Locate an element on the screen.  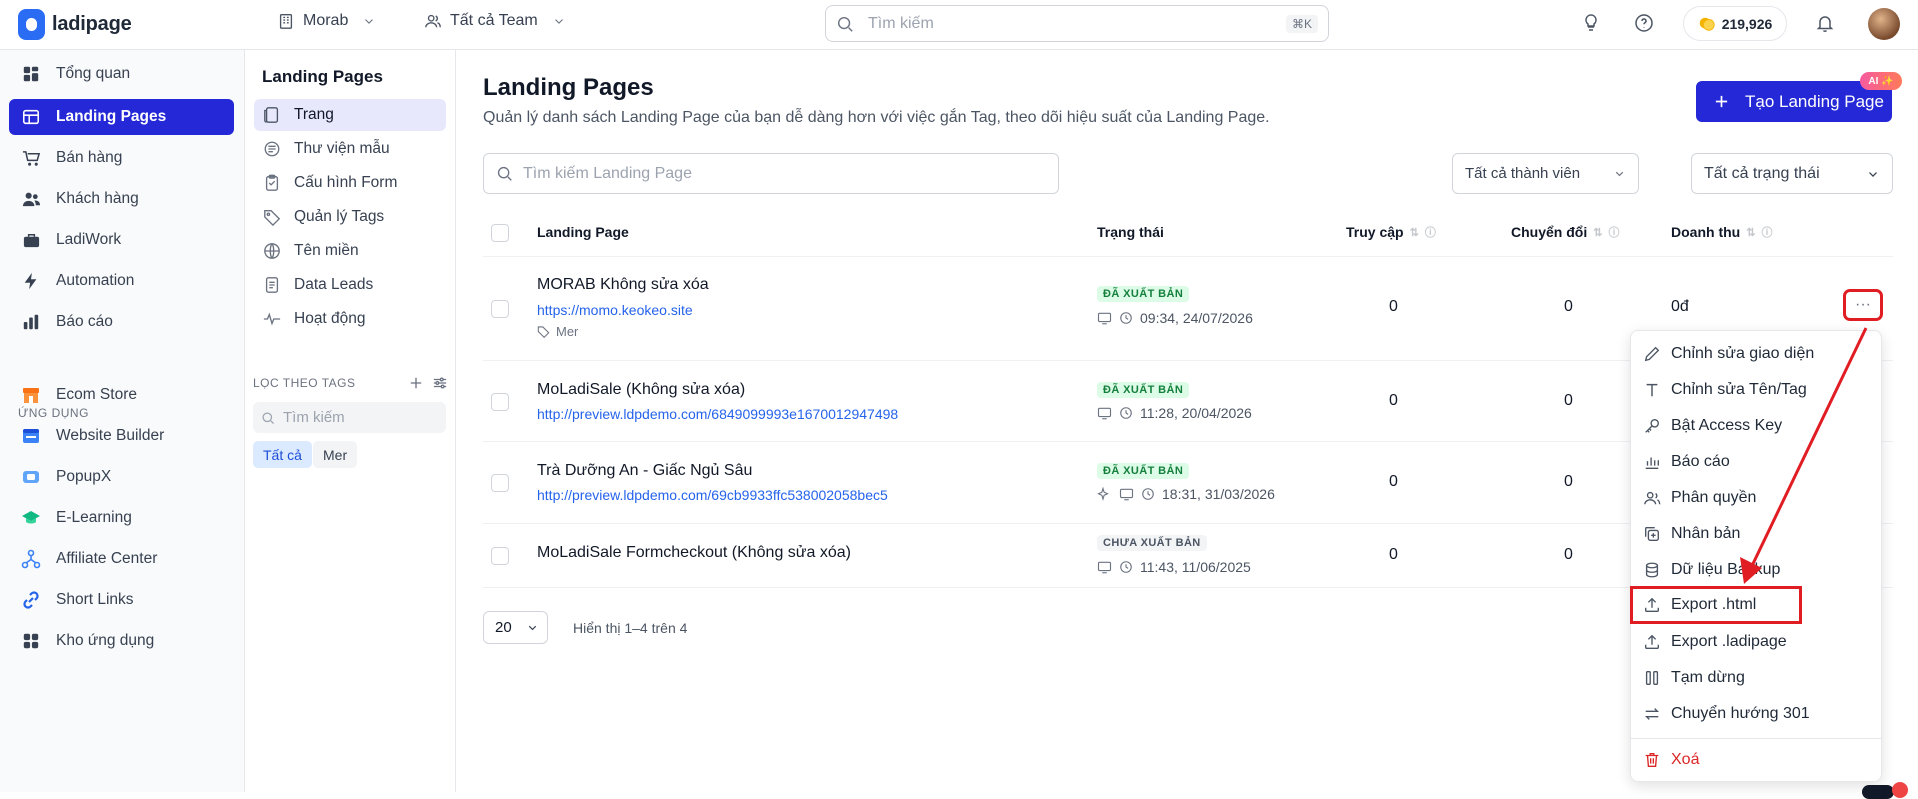
sidebar-item-website-builder: Website Builder is located at coordinates (121, 436).